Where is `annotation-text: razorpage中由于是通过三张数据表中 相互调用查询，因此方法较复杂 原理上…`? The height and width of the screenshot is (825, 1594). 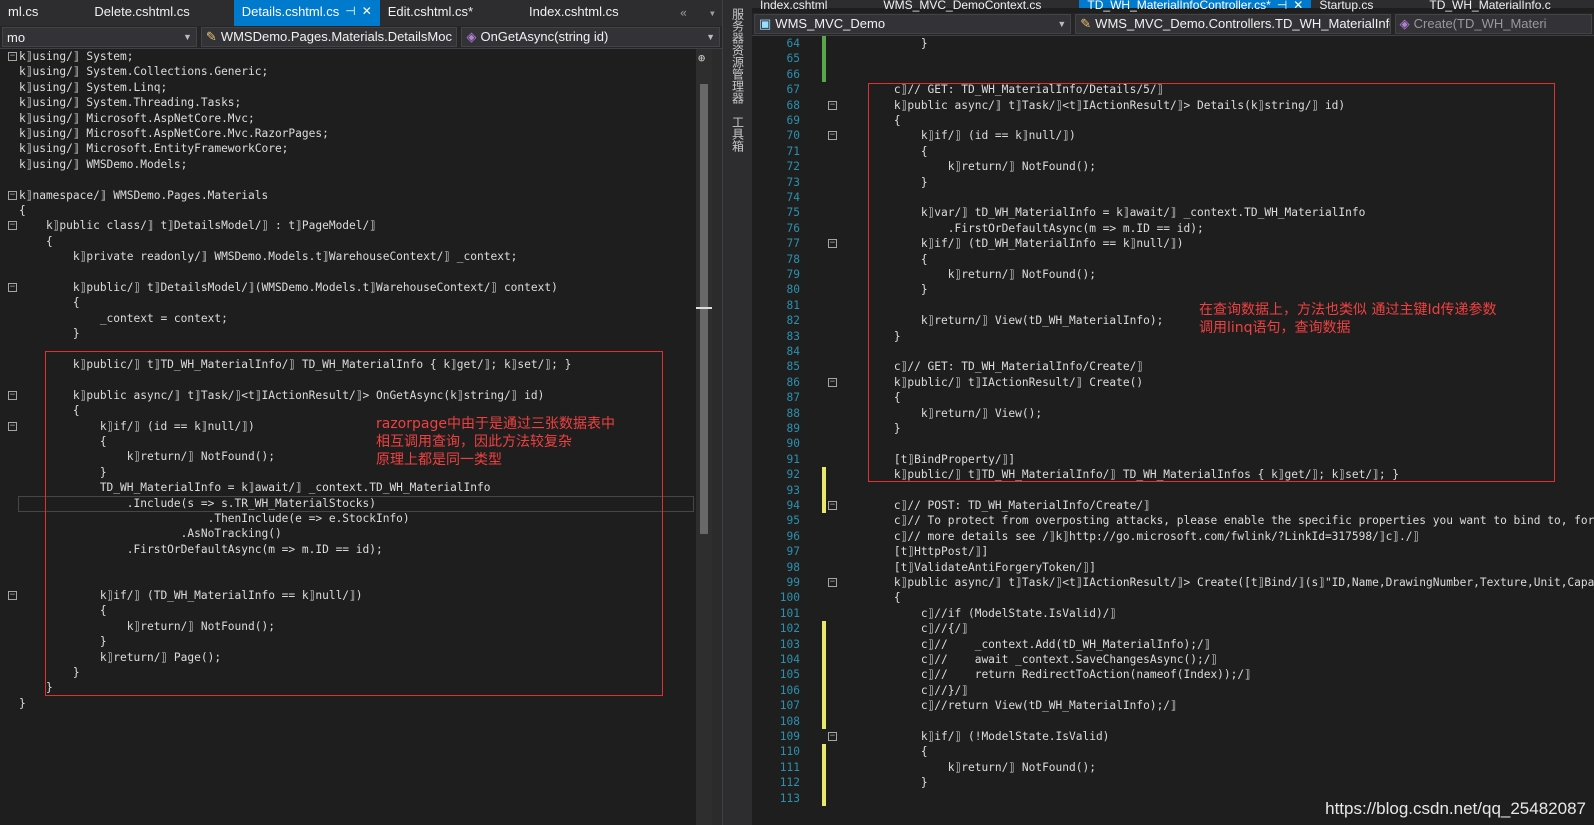 annotation-text: razorpage中由于是通过三张数据表中 相互调用查询，因此方法较复杂 原理上… is located at coordinates (495, 442).